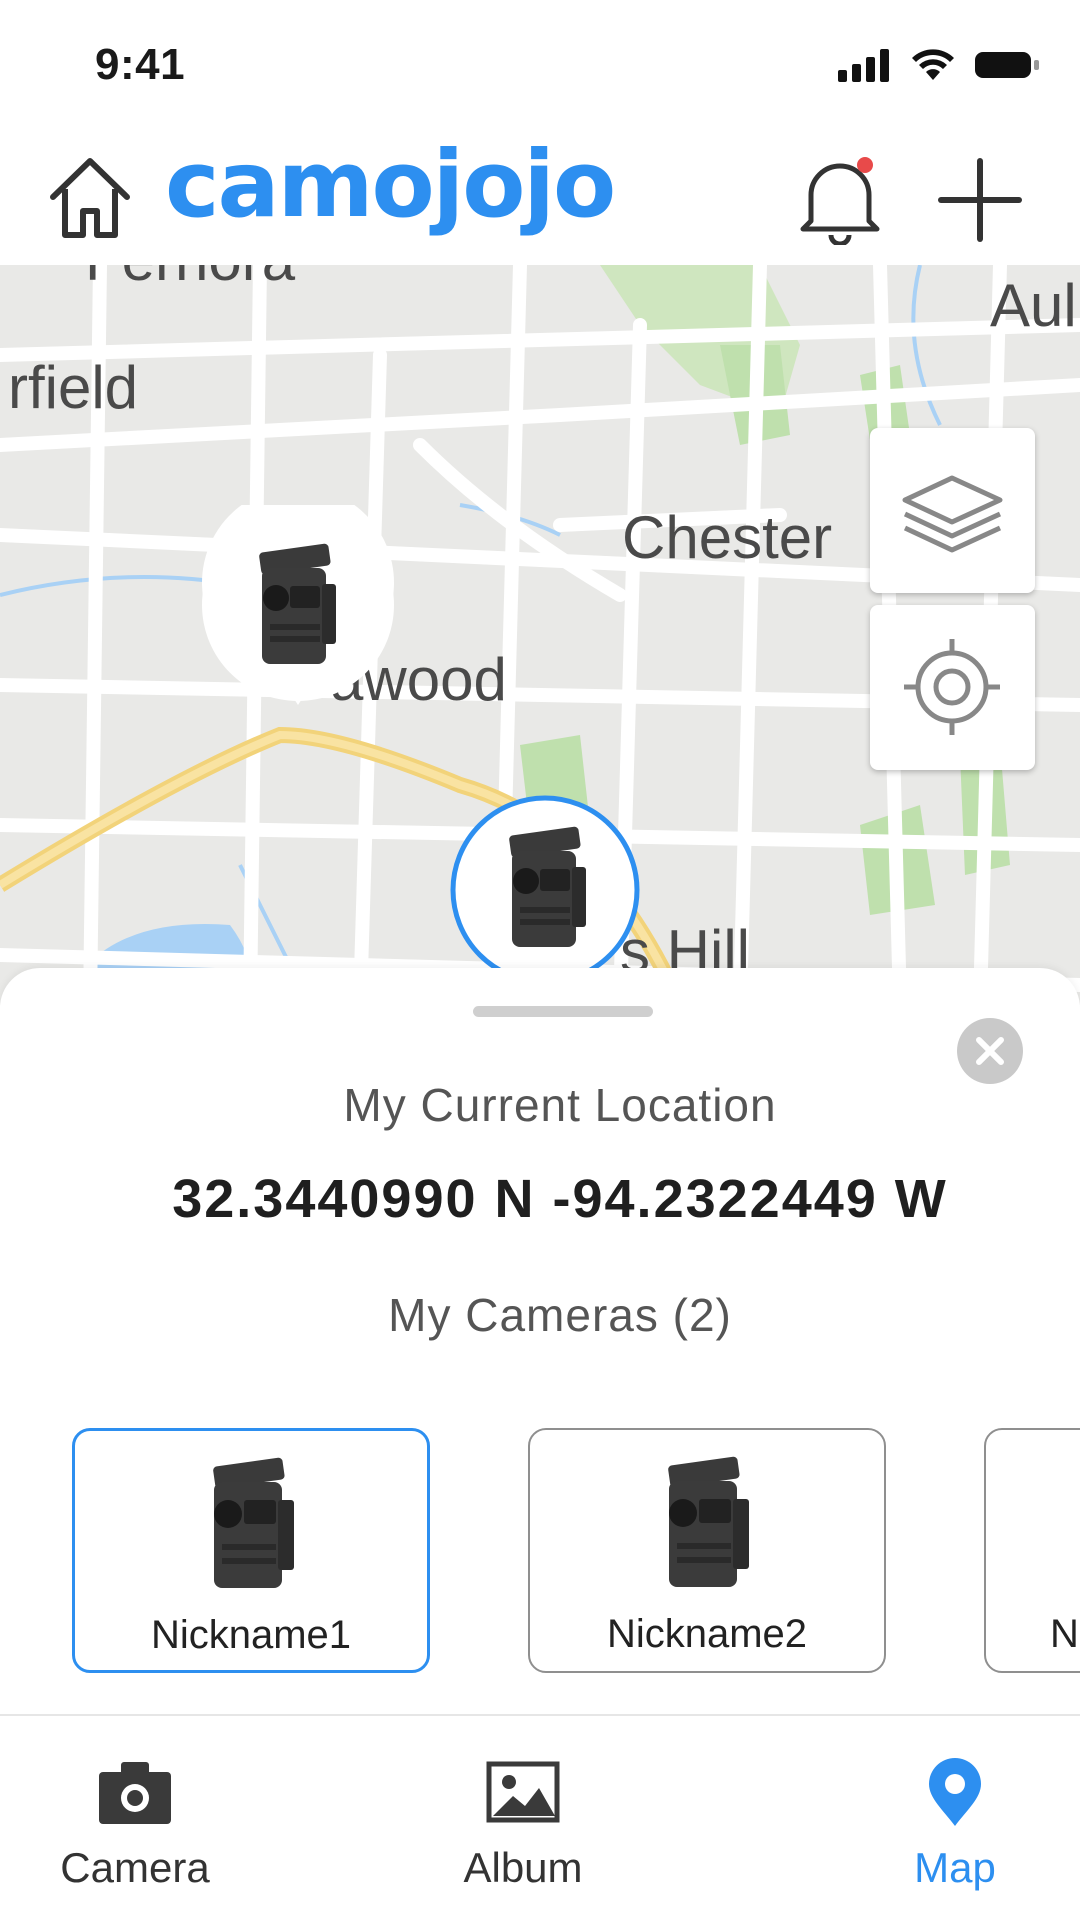 The height and width of the screenshot is (1920, 1080). I want to click on status-time: 9:41, so click(140, 64).